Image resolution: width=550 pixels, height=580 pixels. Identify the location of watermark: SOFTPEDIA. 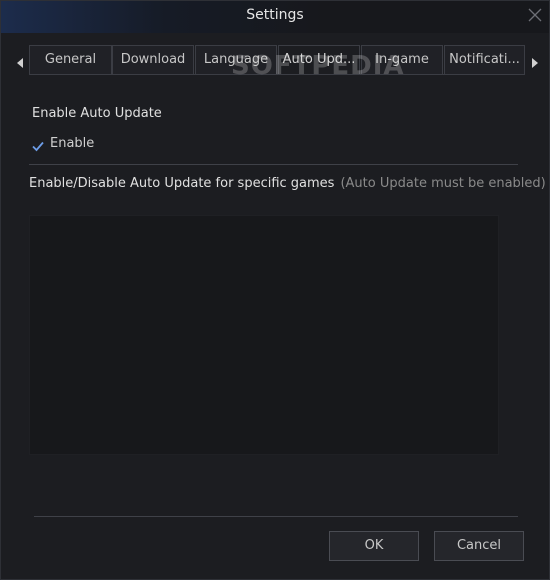
(318, 66).